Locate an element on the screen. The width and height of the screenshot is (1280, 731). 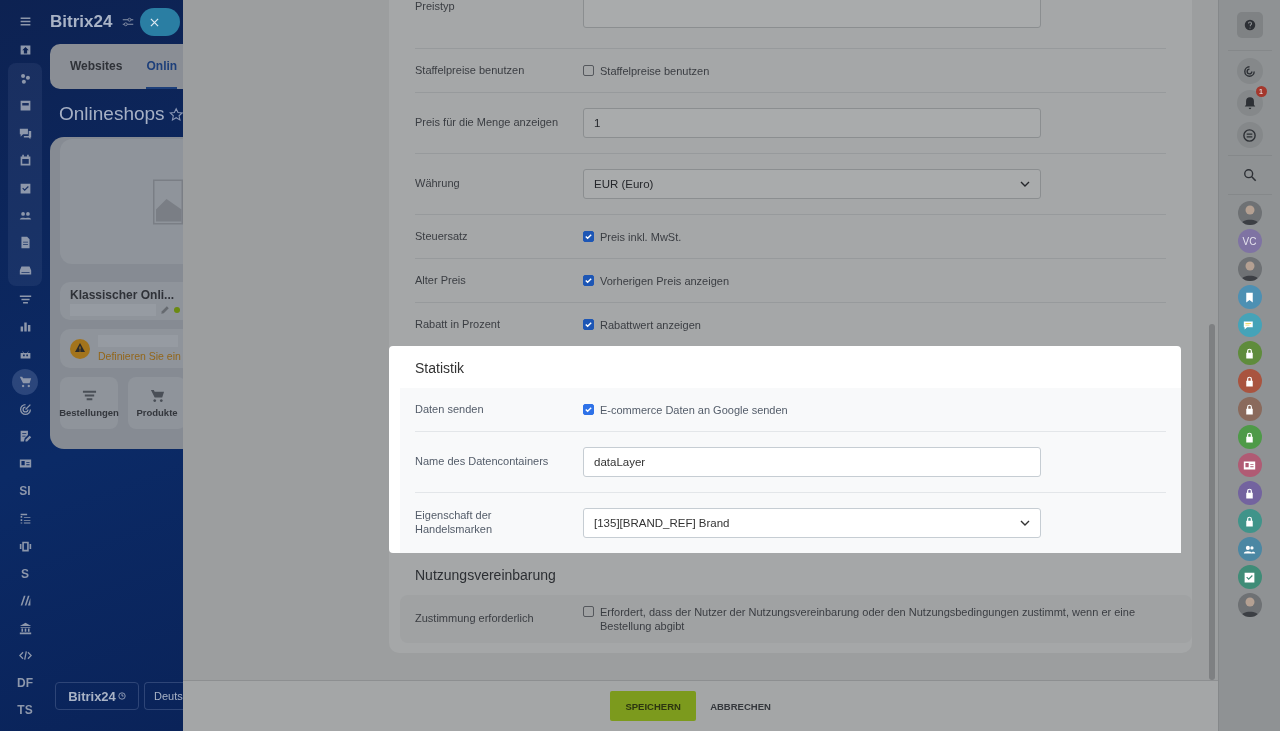
close-icon is located at coordinates (154, 22).